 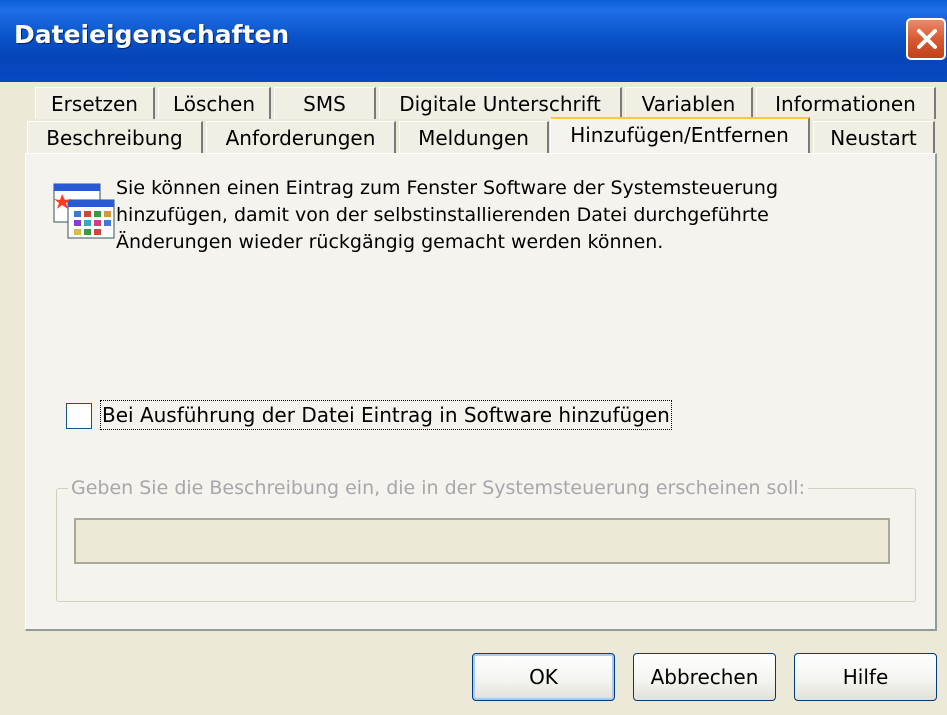 What do you see at coordinates (680, 135) in the screenshot?
I see `tab-hinzufuegen-entfernen: Hinzufügen/Entfernen` at bounding box center [680, 135].